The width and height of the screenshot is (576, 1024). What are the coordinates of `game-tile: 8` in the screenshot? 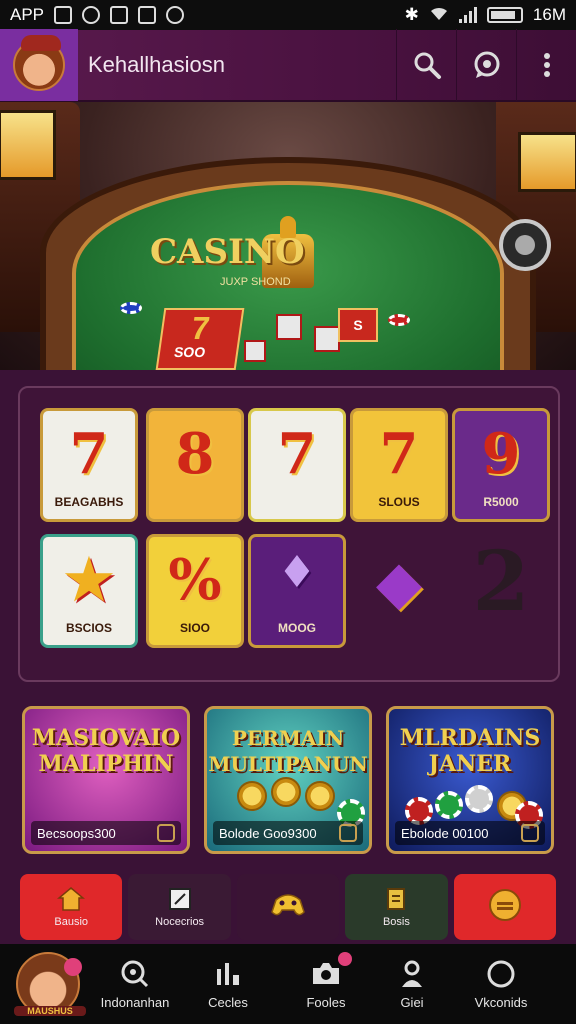 It's located at (195, 465).